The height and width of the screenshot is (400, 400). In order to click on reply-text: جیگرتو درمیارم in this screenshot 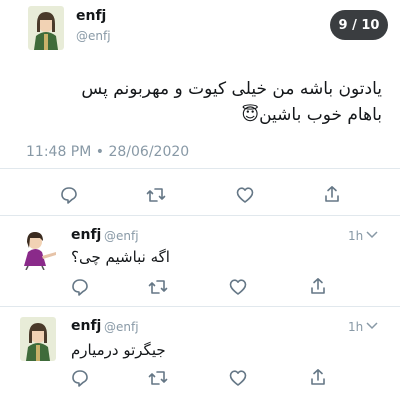, I will do `click(118, 350)`.